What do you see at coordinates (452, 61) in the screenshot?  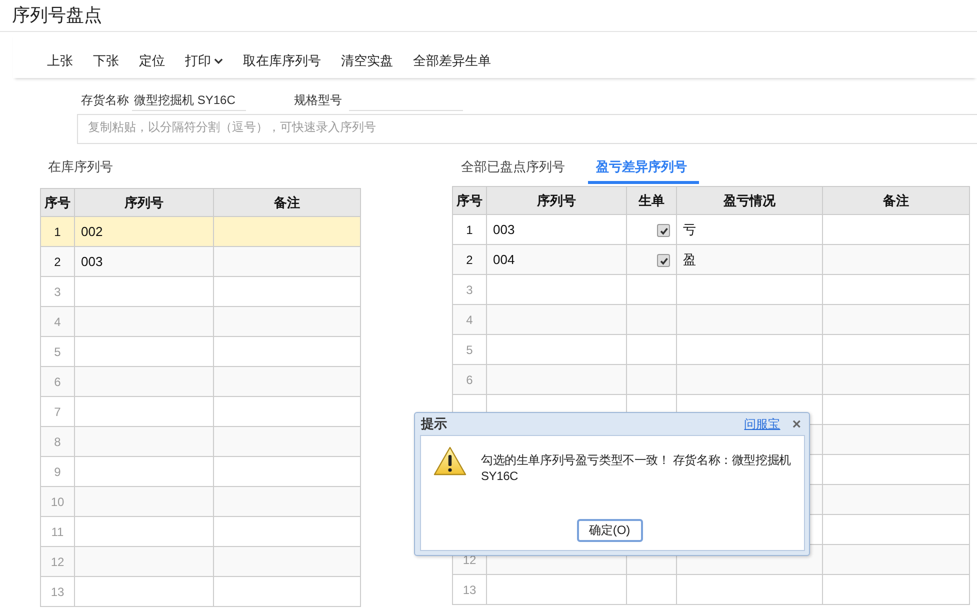 I see `toolbar-button: 全部差异生单` at bounding box center [452, 61].